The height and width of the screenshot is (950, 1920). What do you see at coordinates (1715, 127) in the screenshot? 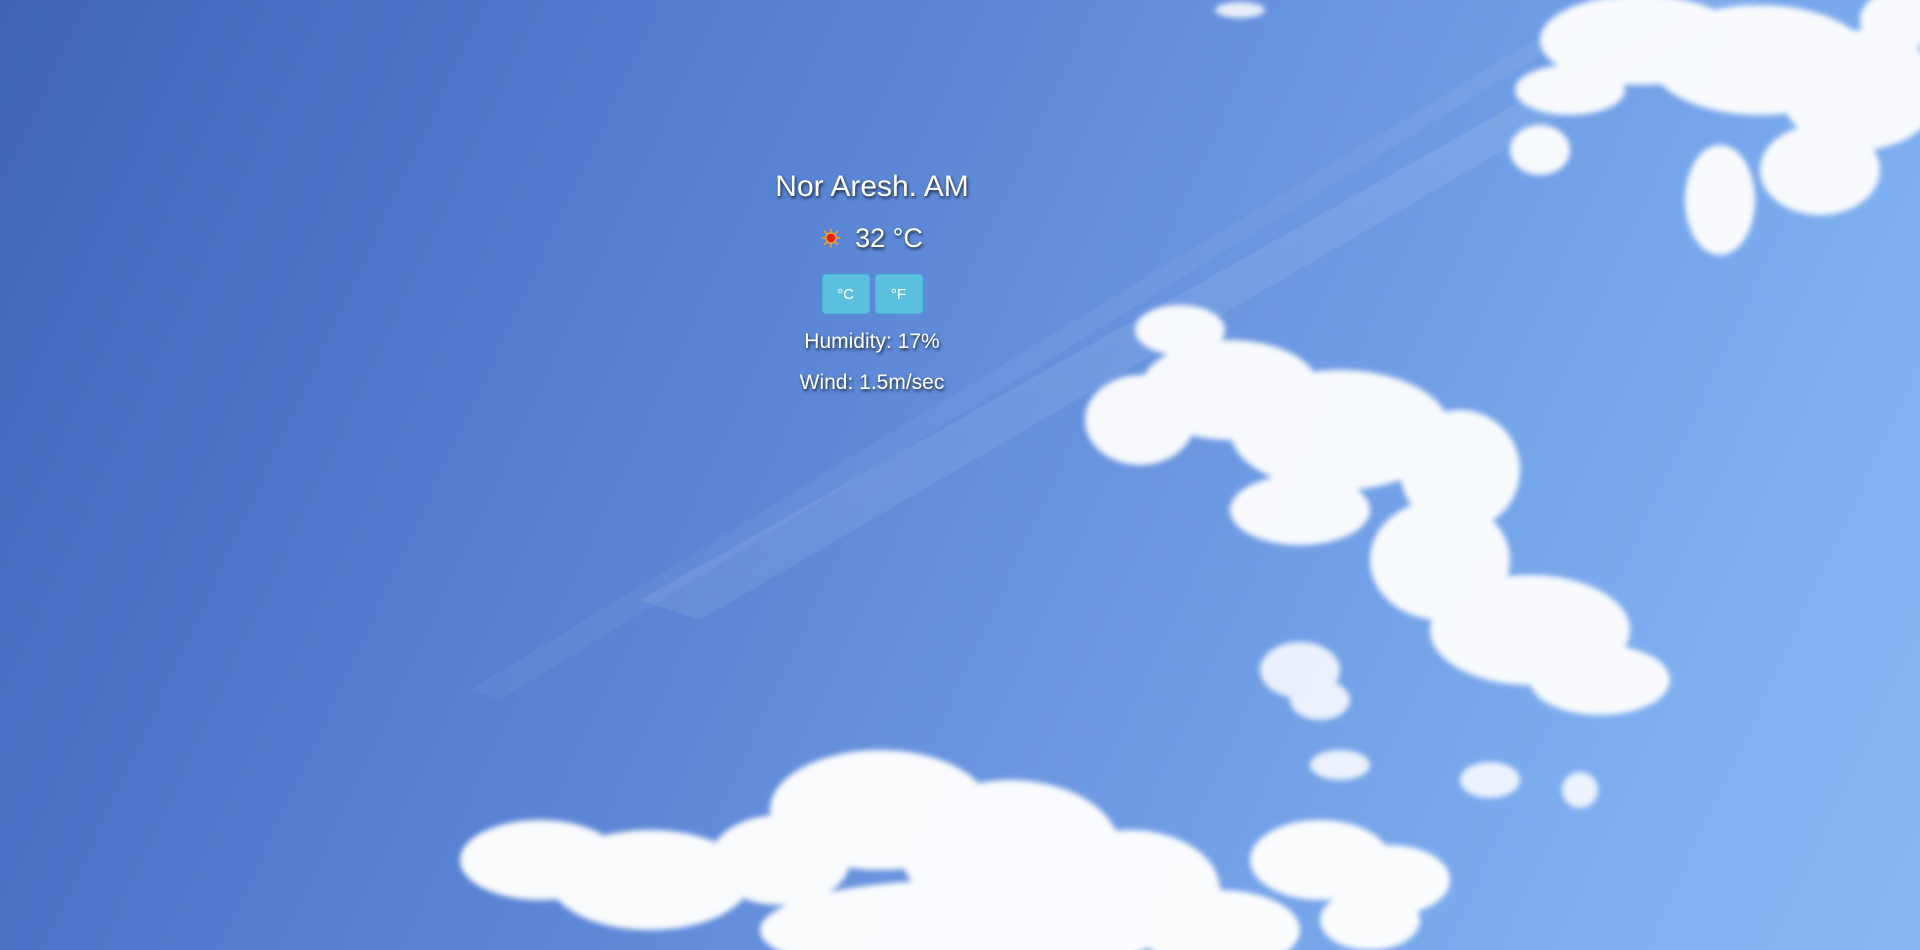
I see `cloud-top-right` at bounding box center [1715, 127].